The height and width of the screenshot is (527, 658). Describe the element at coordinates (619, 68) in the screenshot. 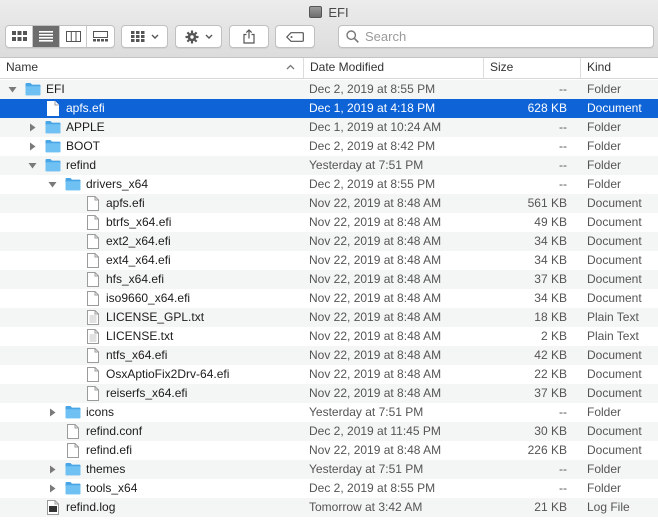

I see `kind-column-header: Kind` at that location.